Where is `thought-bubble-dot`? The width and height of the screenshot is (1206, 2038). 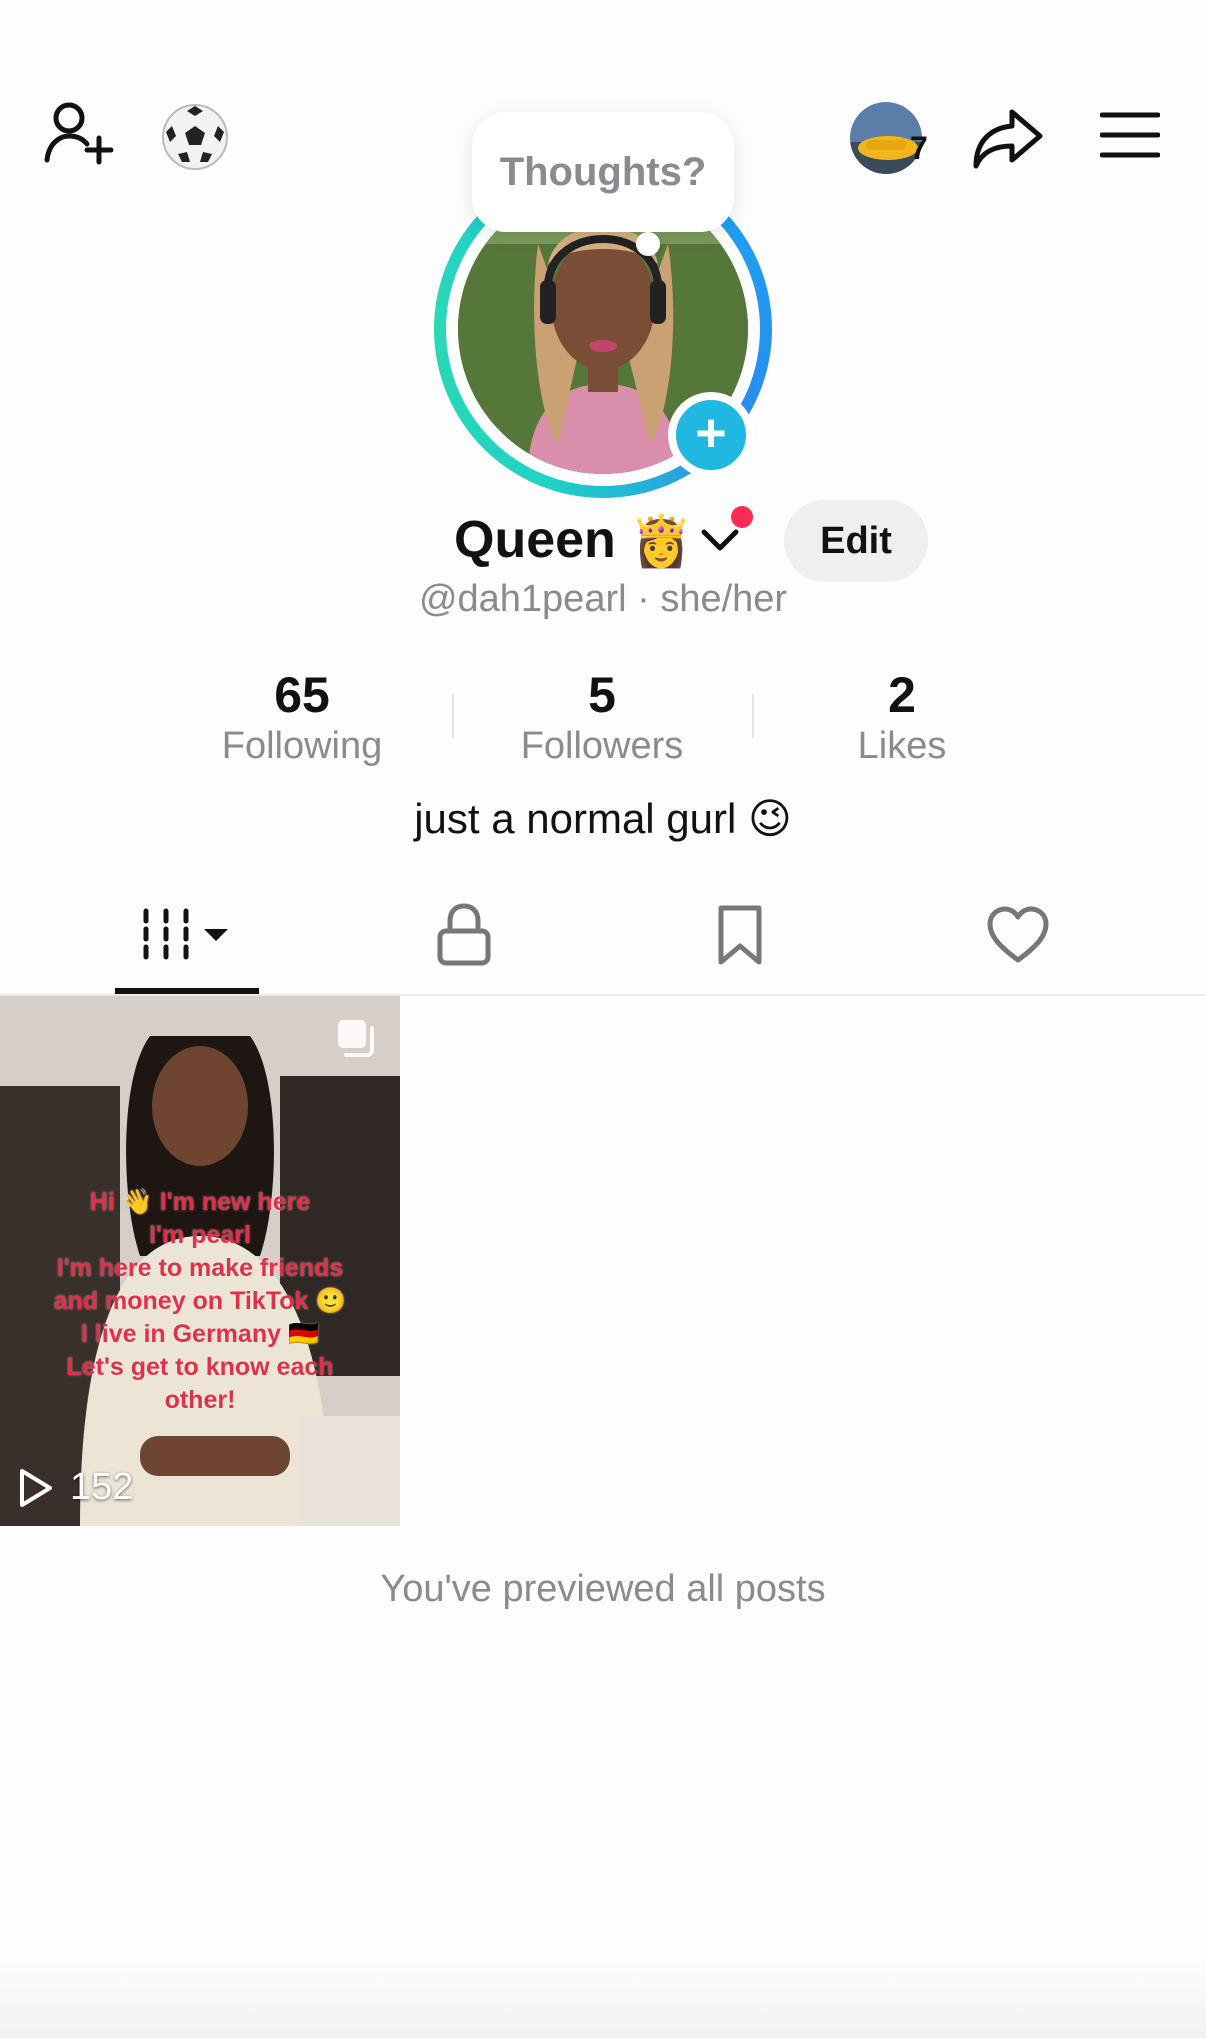 thought-bubble-dot is located at coordinates (648, 244).